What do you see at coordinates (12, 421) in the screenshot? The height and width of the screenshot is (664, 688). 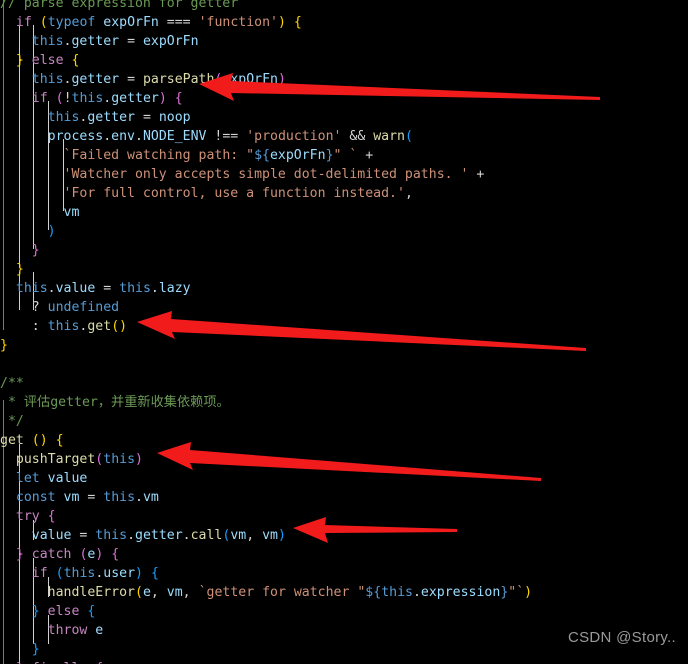 I see `code-token-comment: */` at bounding box center [12, 421].